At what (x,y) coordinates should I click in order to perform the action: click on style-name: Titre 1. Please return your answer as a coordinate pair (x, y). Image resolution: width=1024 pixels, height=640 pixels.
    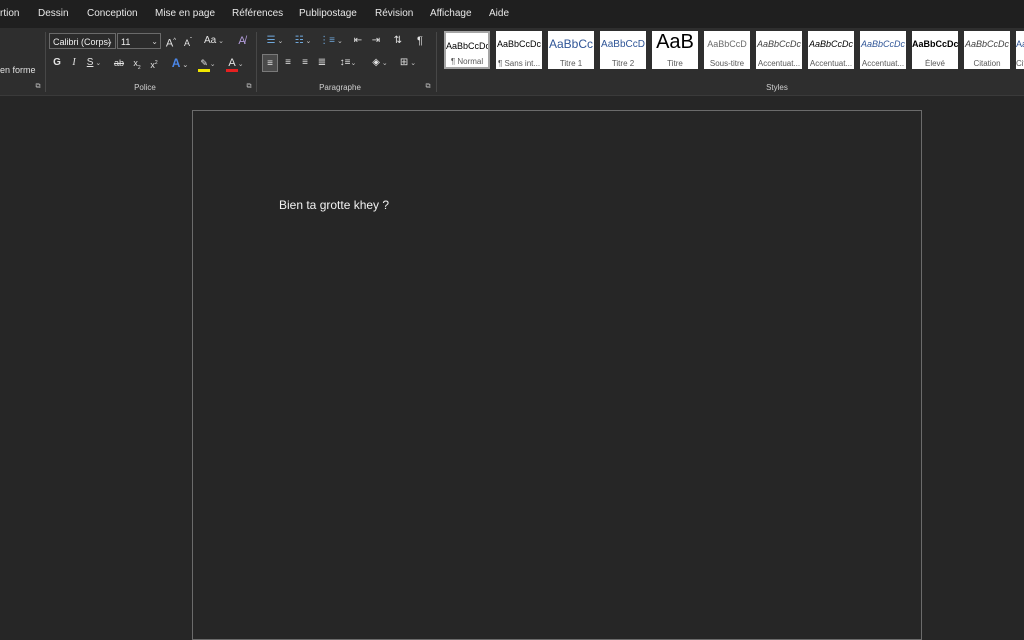
    Looking at the image, I should click on (571, 63).